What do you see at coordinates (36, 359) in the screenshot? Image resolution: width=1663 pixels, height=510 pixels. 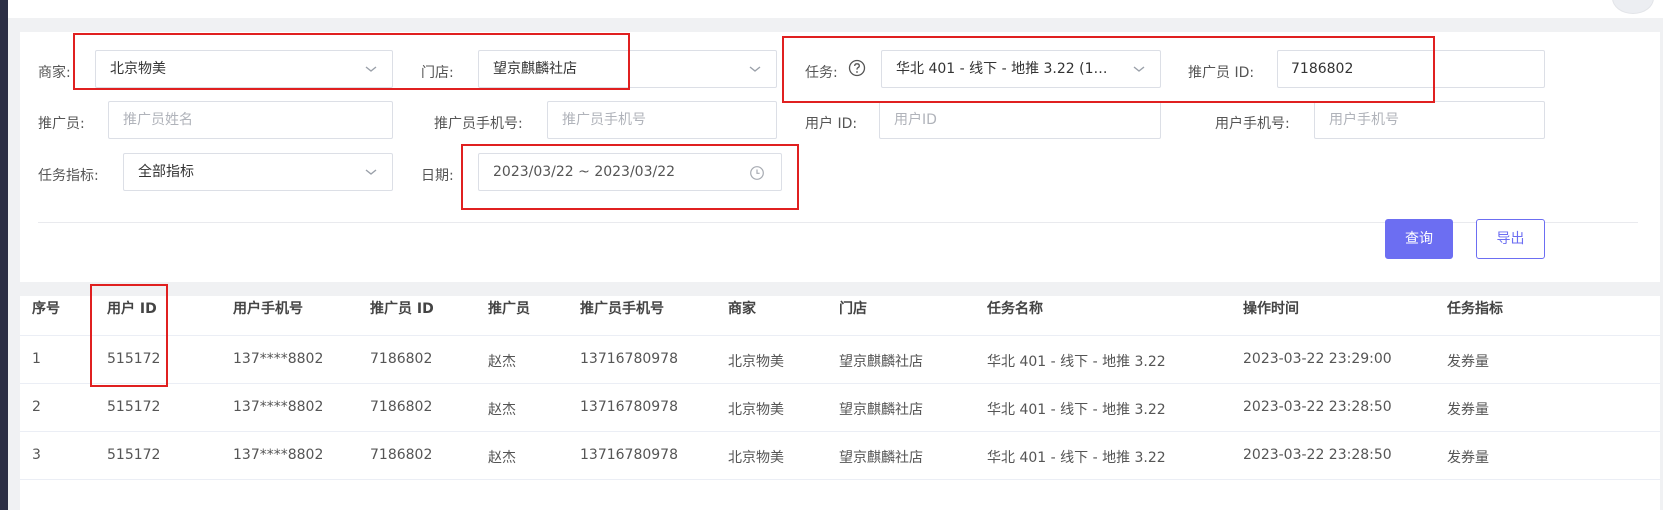 I see `cell-index: 1` at bounding box center [36, 359].